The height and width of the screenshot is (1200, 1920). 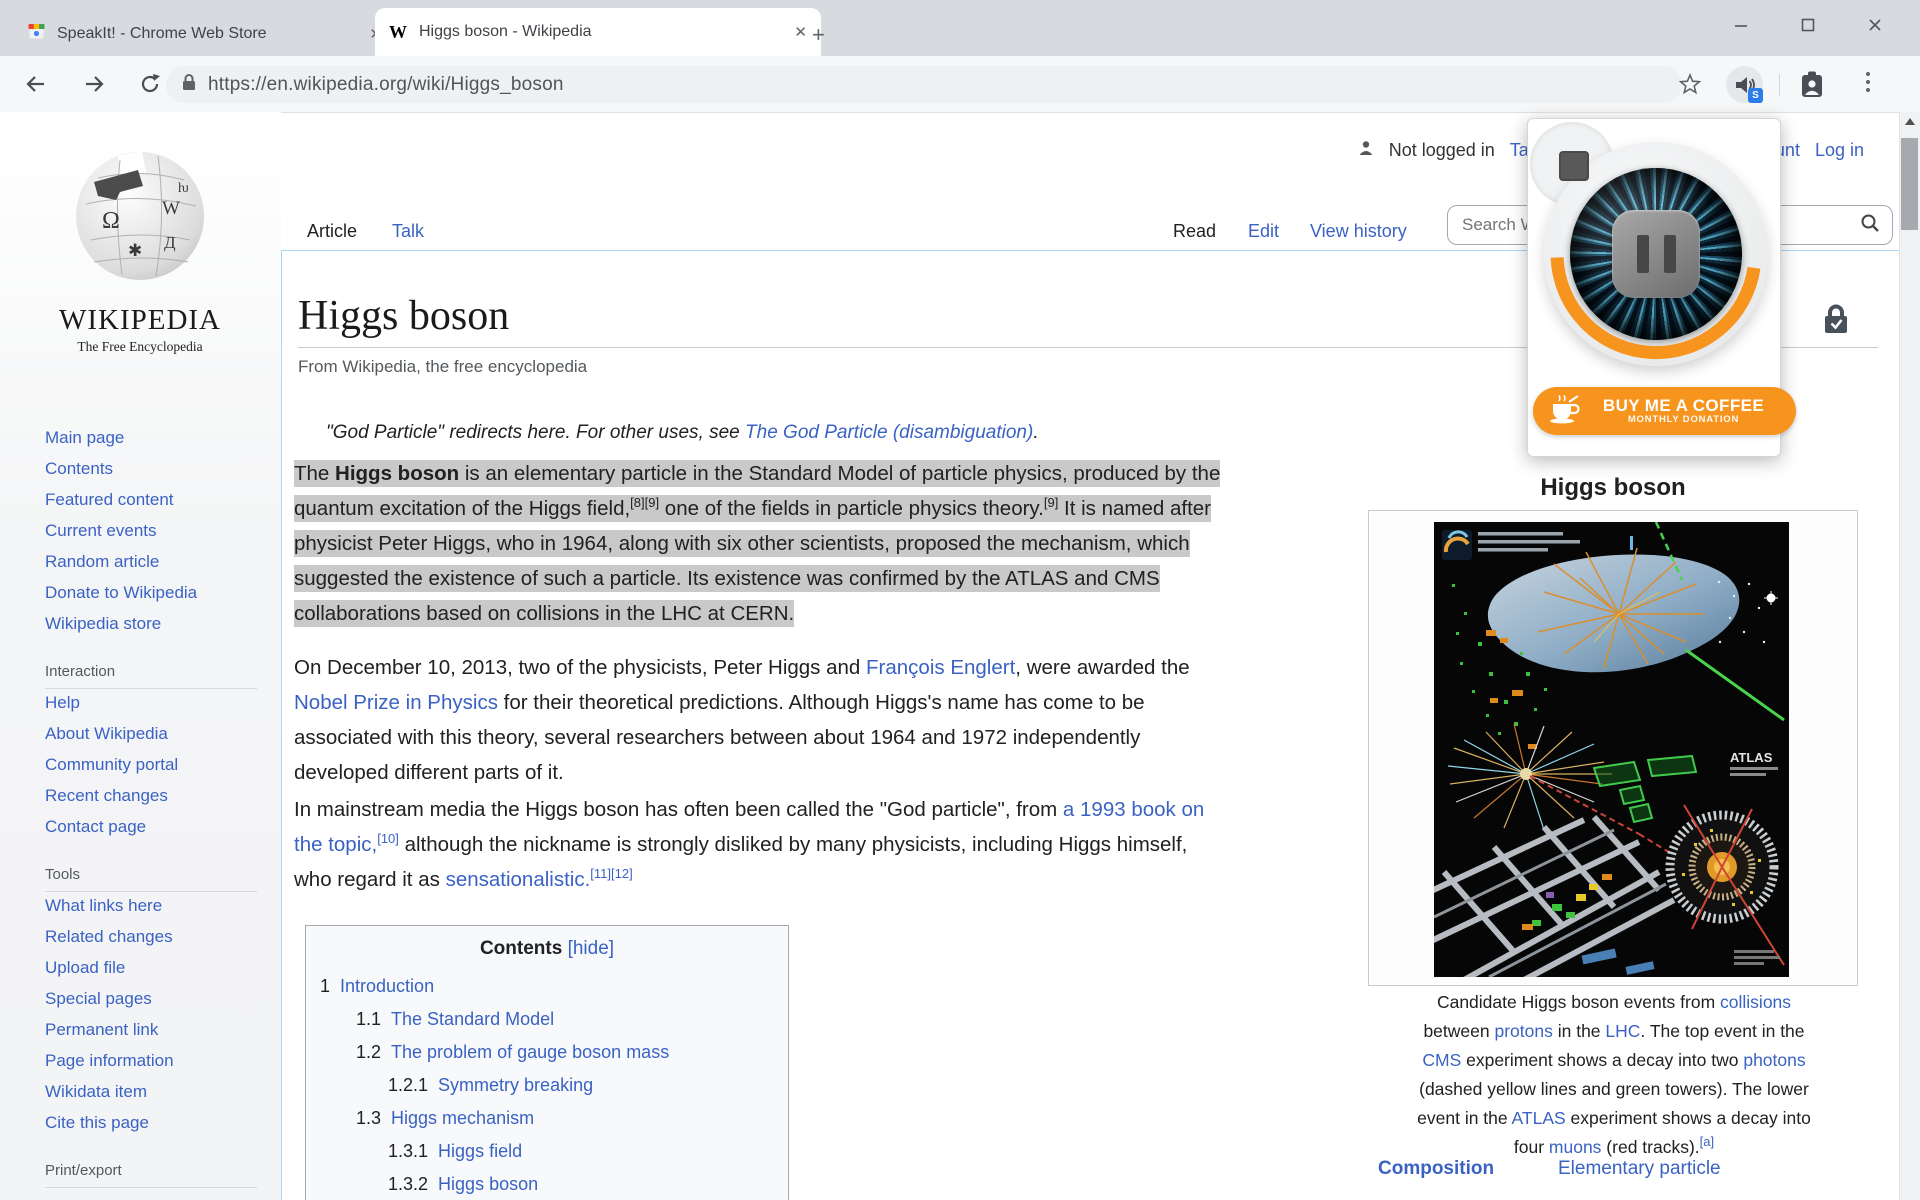 I want to click on article-link: a 1993 book on, so click(x=1133, y=809).